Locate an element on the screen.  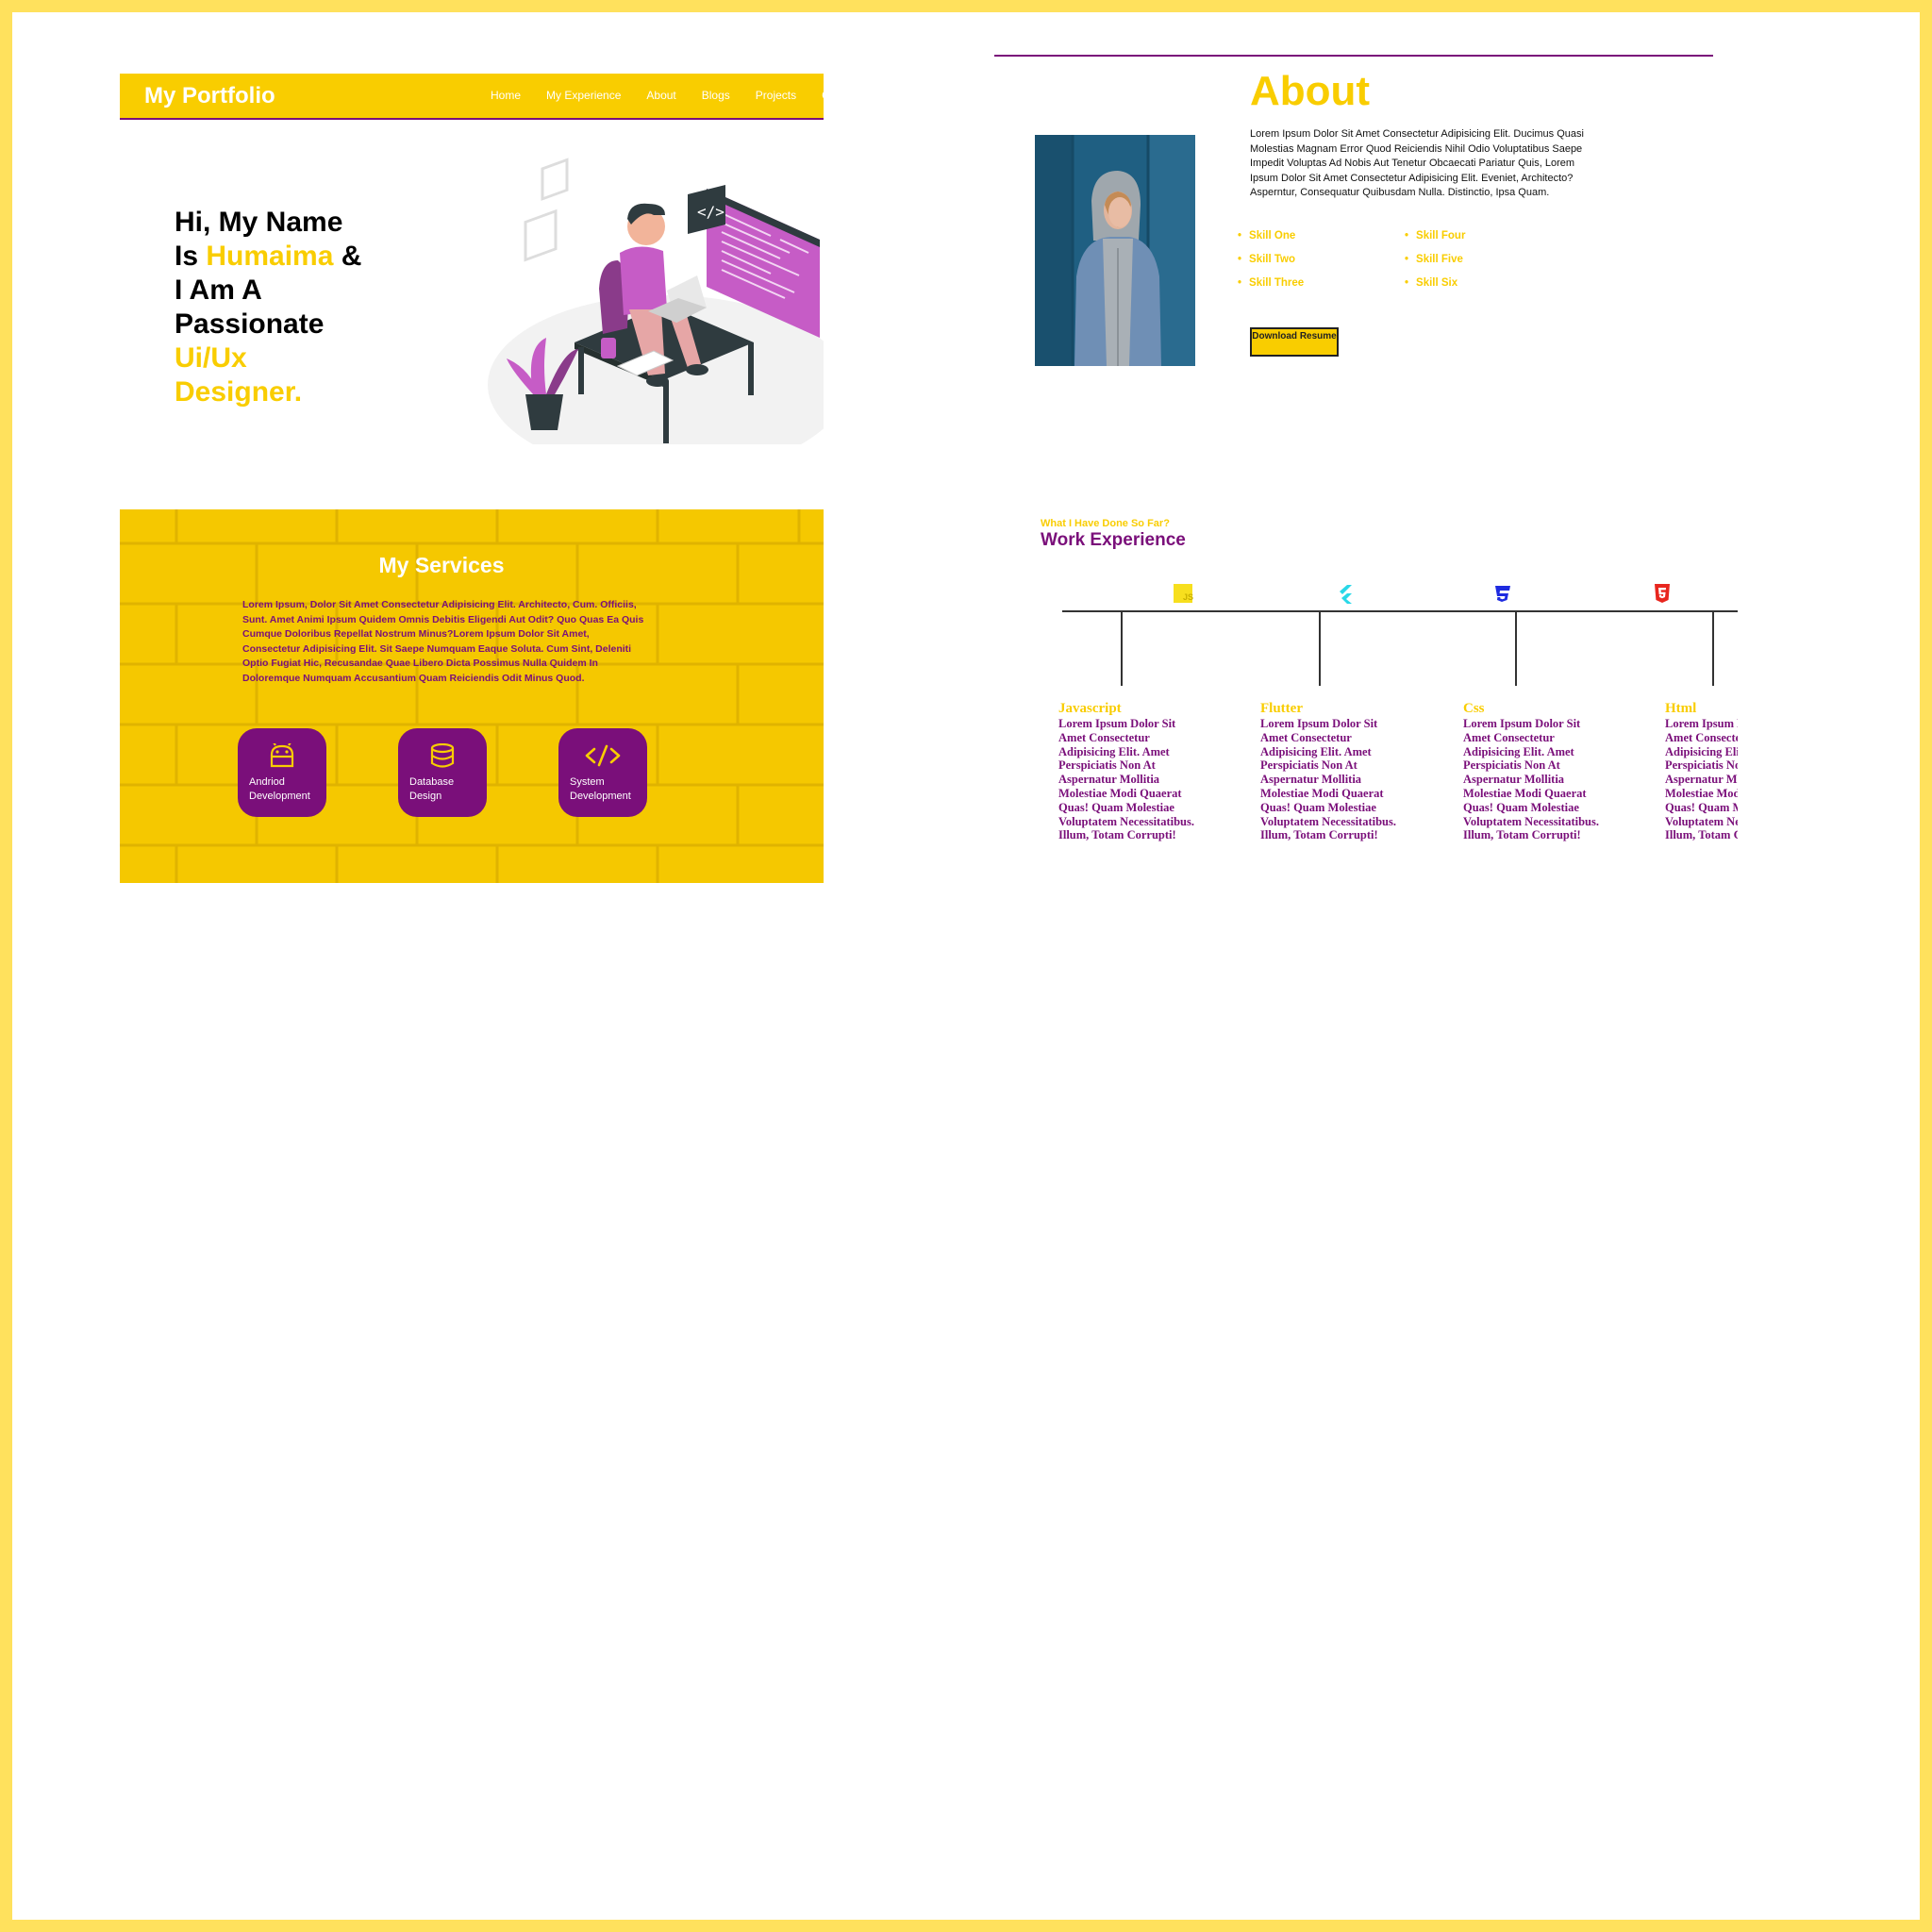
section-divider is located at coordinates (1353, 56).